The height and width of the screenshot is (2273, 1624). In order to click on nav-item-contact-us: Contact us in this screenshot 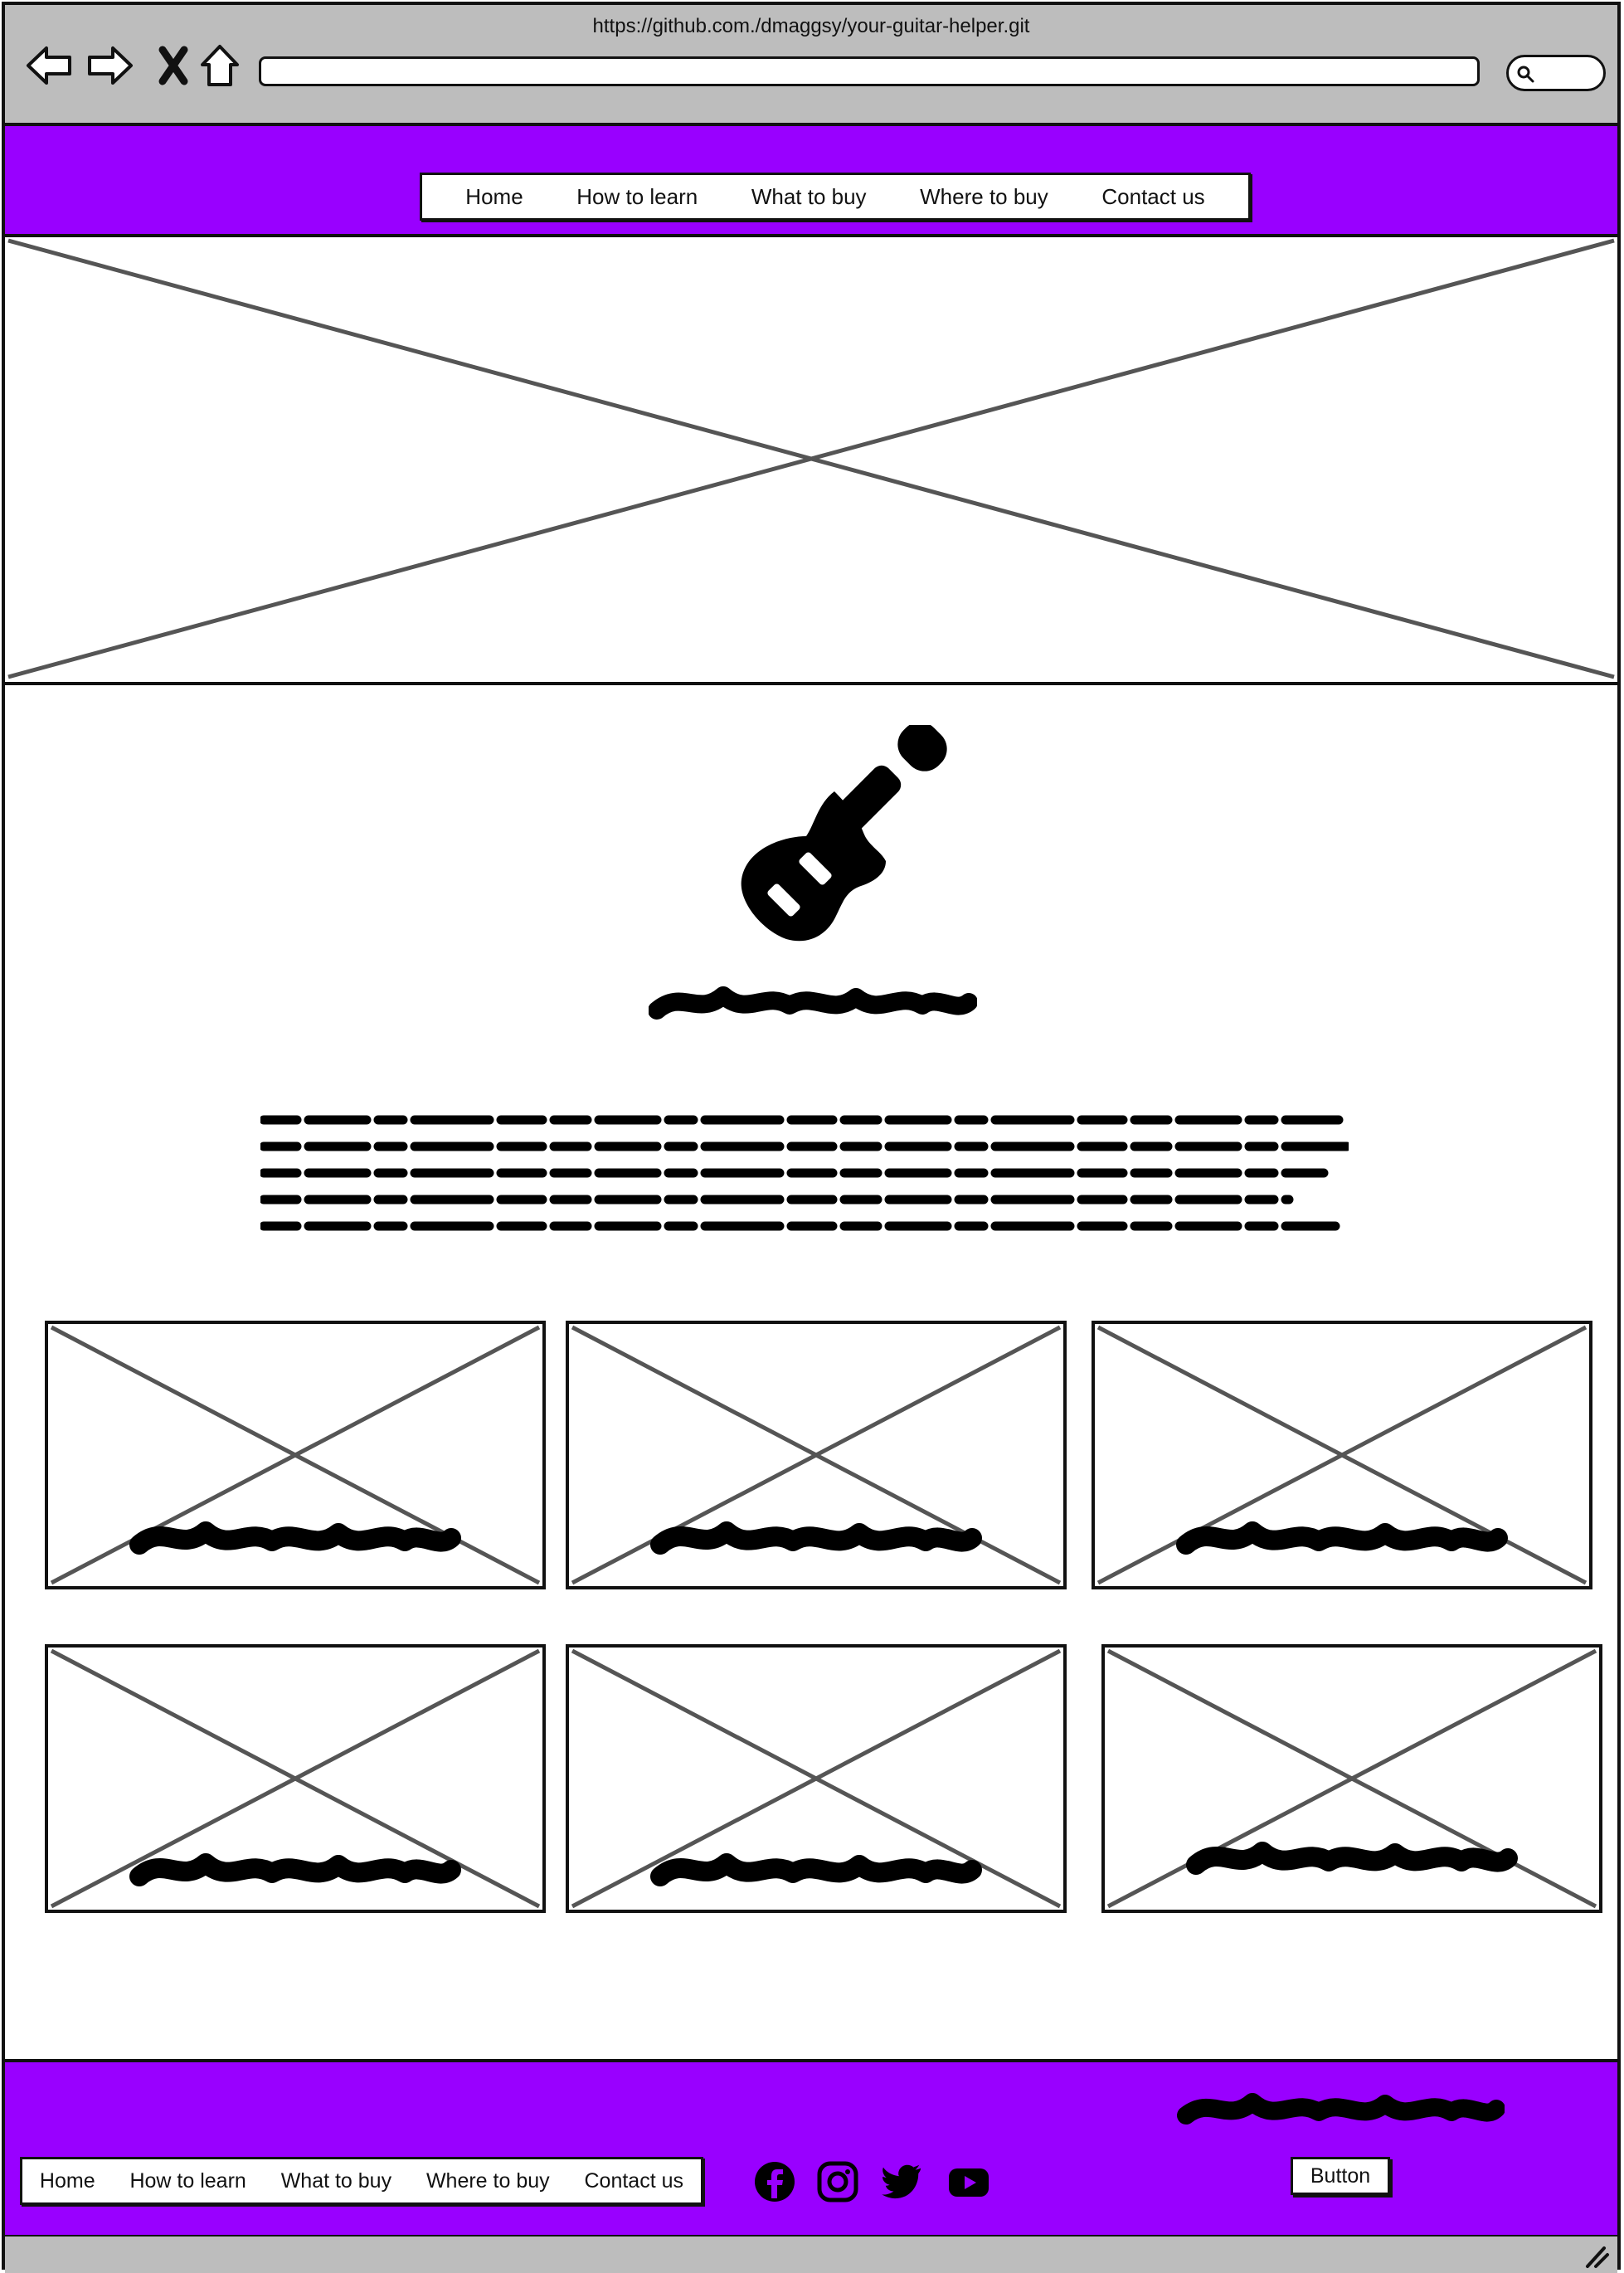, I will do `click(1152, 197)`.